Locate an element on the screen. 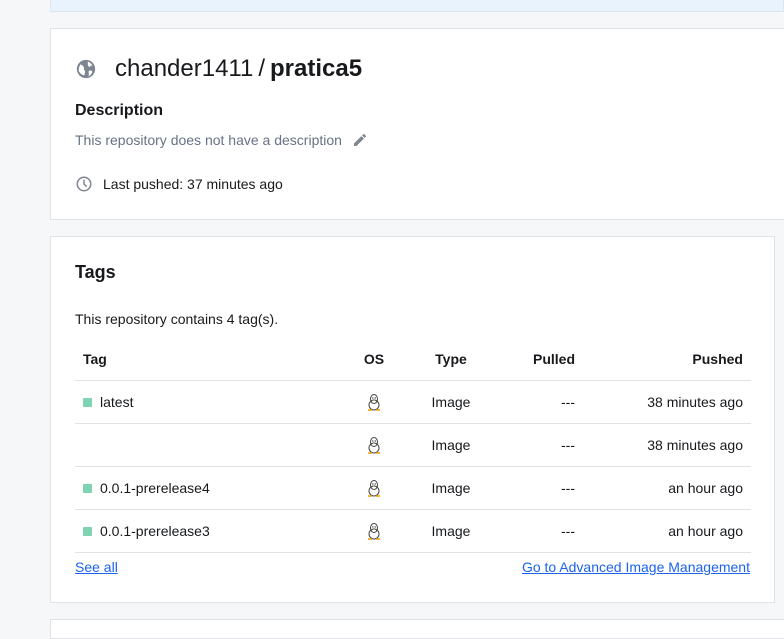 This screenshot has height=639, width=784. tag-name: 0.0.1-prerelease3 is located at coordinates (155, 531).